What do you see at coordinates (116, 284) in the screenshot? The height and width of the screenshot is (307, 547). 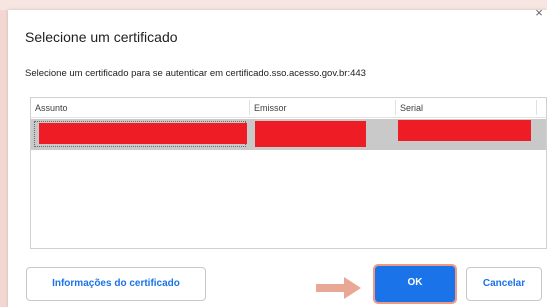 I see `certificate-info-button: Informações do certificado` at bounding box center [116, 284].